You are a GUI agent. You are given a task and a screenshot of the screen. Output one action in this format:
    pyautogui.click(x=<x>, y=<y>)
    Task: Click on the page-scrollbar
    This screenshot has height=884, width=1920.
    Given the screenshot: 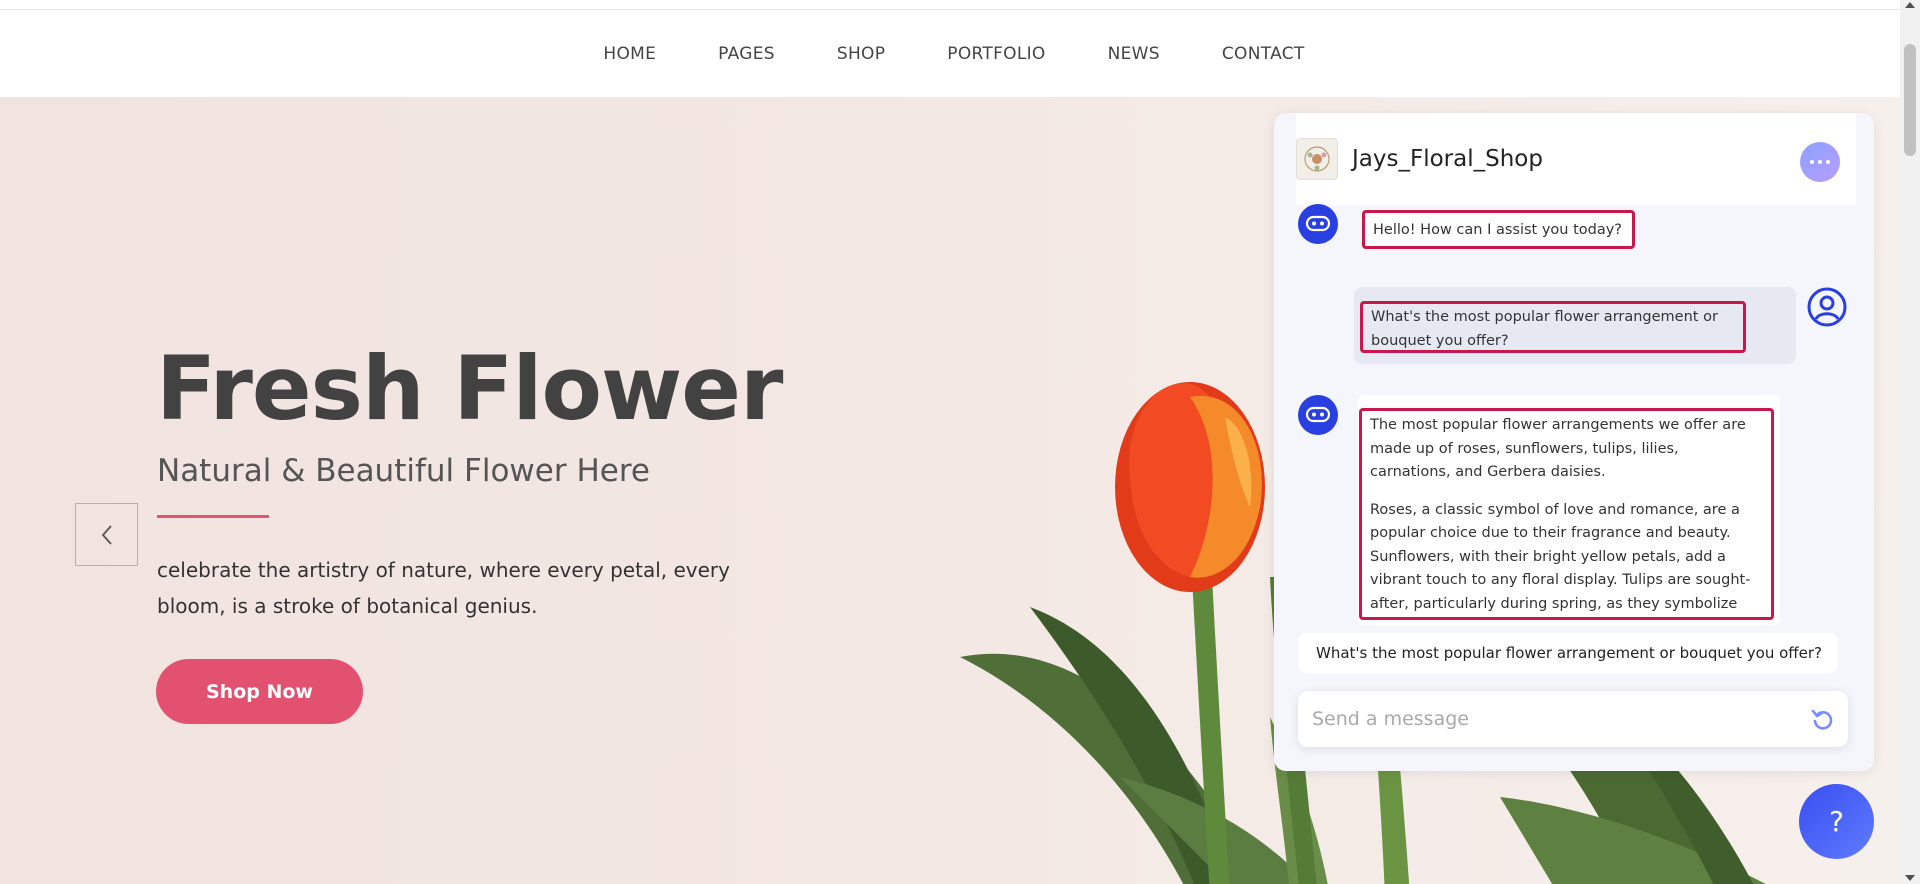 What is the action you would take?
    pyautogui.click(x=1910, y=442)
    